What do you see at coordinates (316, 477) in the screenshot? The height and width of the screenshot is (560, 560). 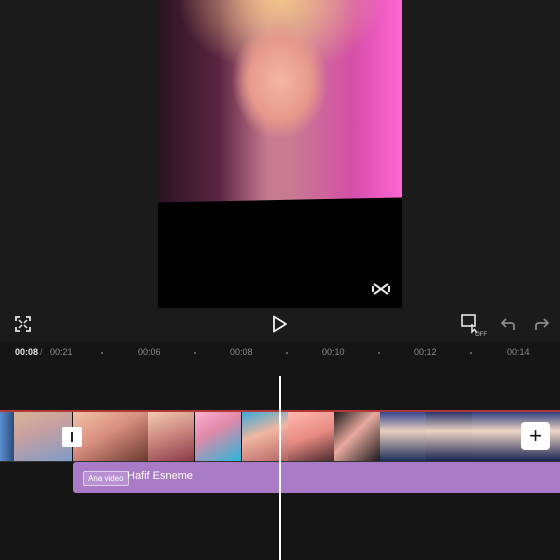 I see `audio-track: Ana video Hafif Esneme` at bounding box center [316, 477].